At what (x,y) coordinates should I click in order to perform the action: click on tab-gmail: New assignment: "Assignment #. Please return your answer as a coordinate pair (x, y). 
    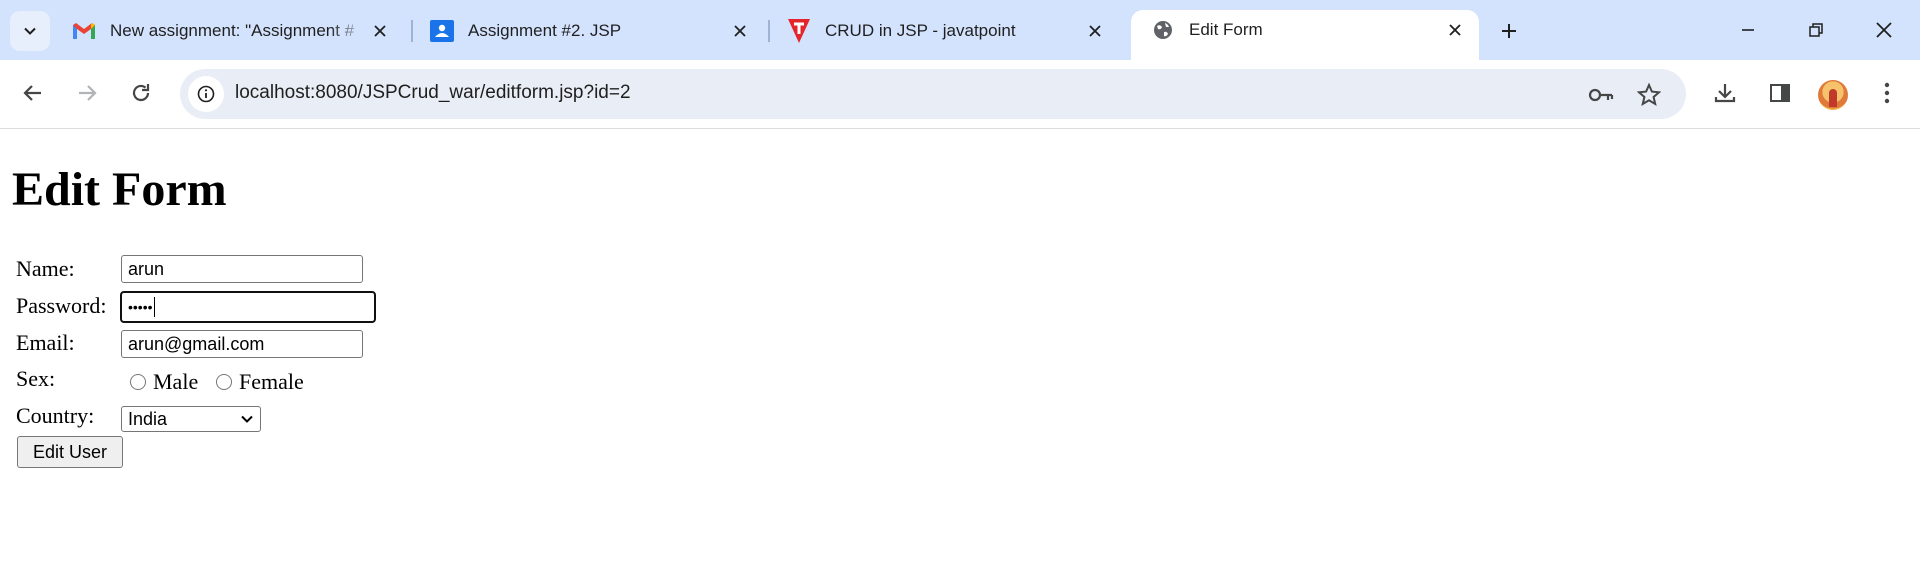
    Looking at the image, I should click on (228, 31).